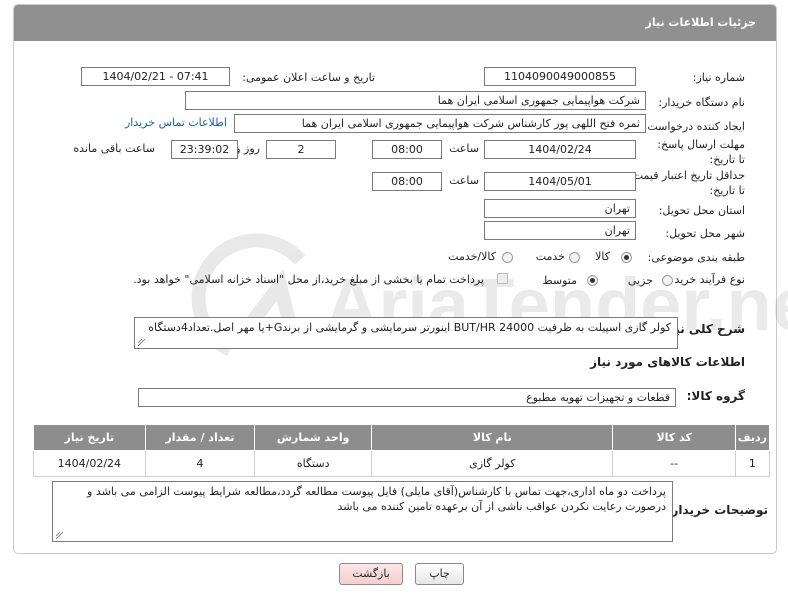 Image resolution: width=788 pixels, height=598 pixels. I want to click on treasury-checkbox, so click(502, 278).